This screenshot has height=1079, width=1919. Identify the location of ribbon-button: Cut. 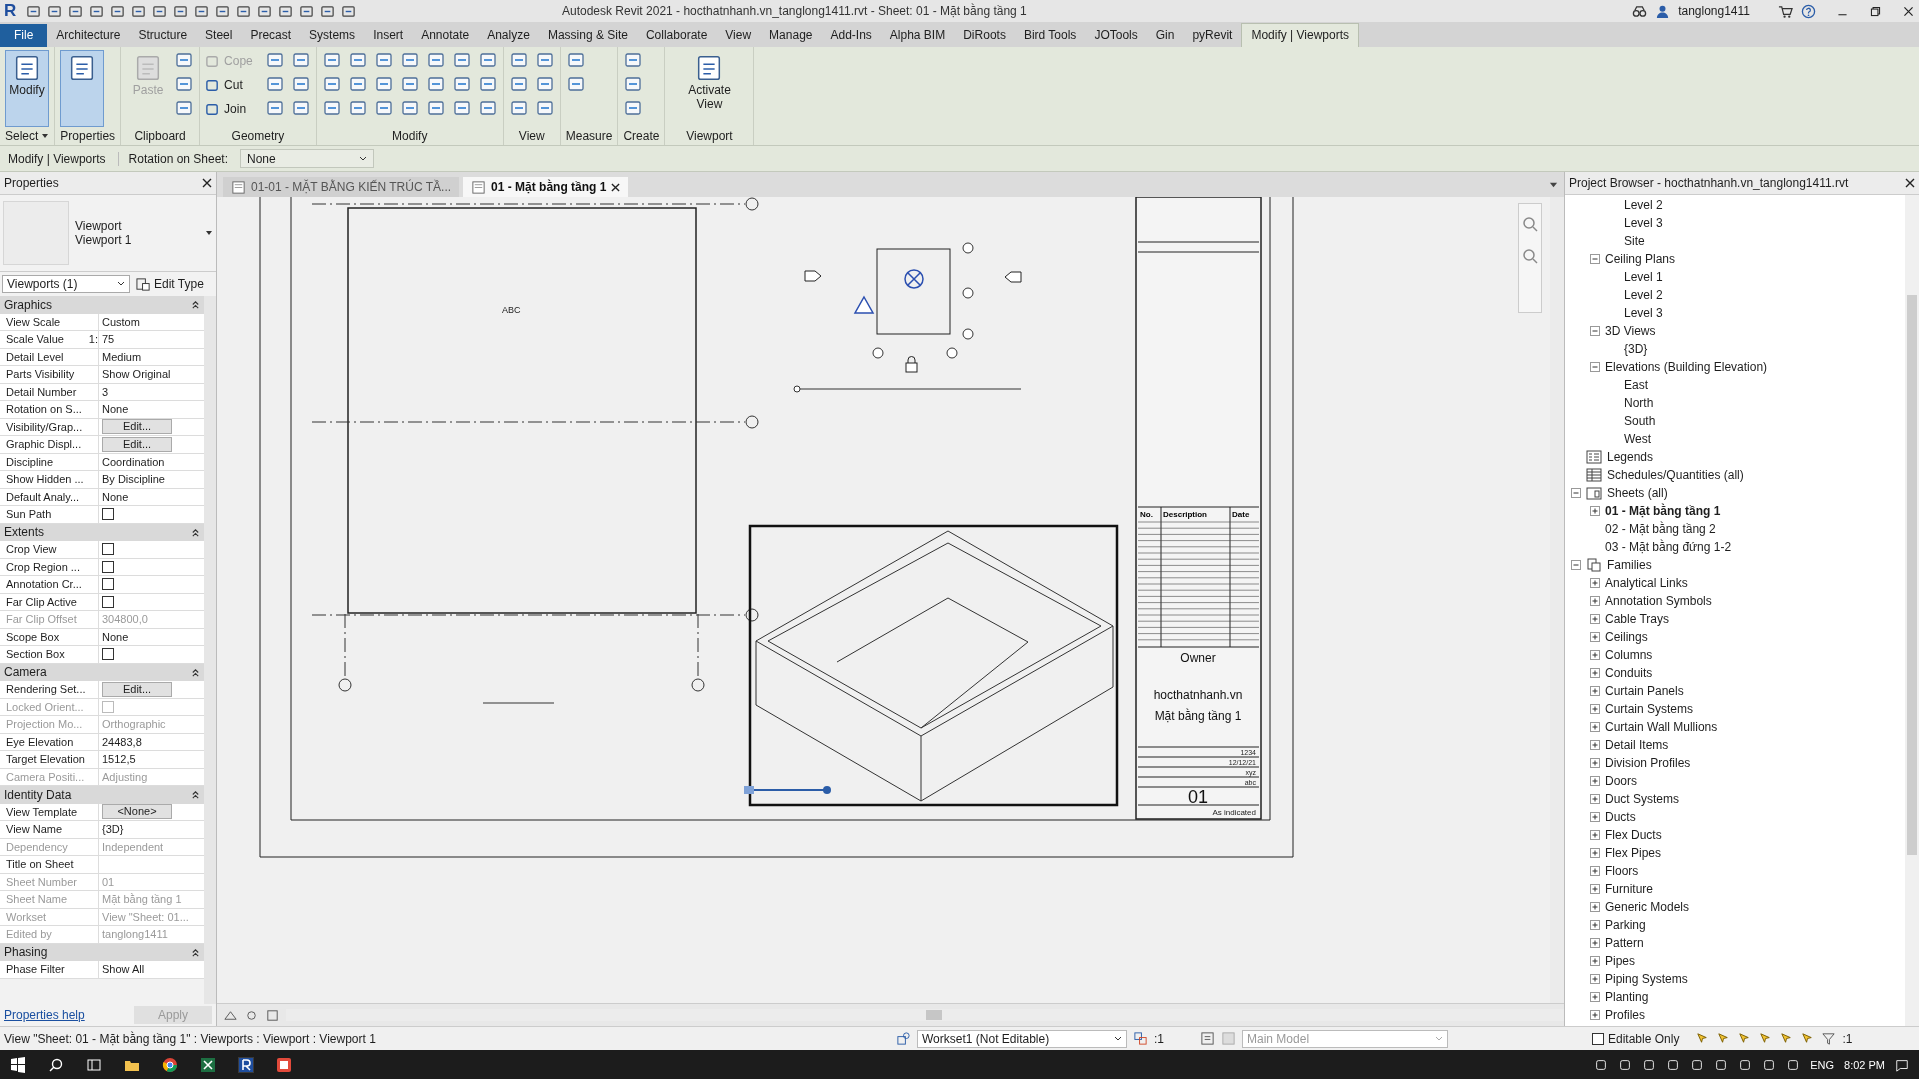
(232, 85).